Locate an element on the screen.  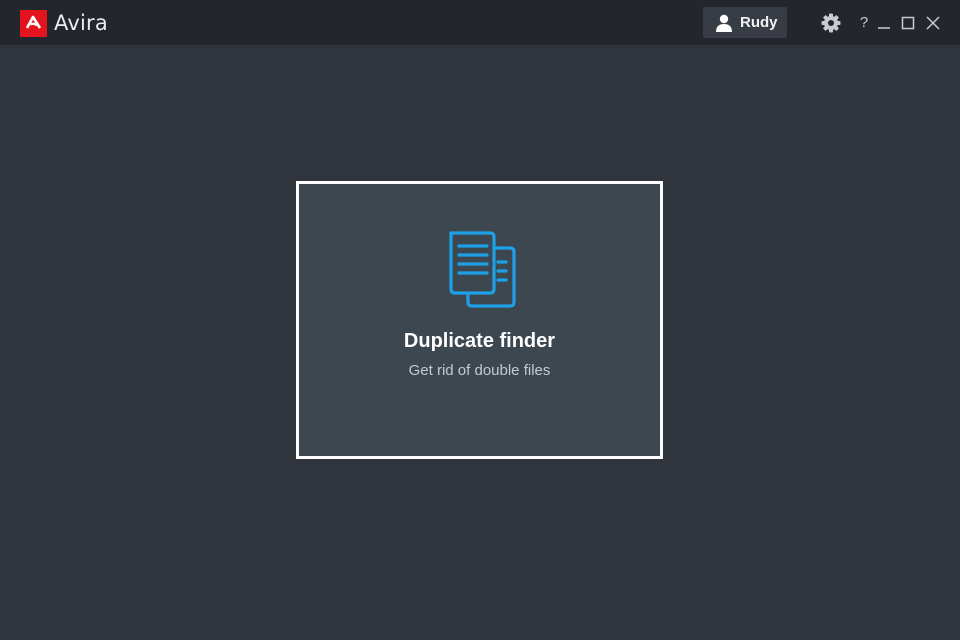
user-account-button: Rudy is located at coordinates (745, 22).